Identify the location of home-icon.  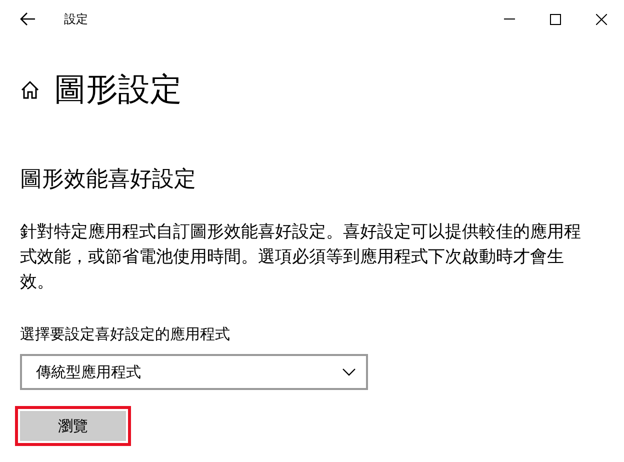
(30, 90).